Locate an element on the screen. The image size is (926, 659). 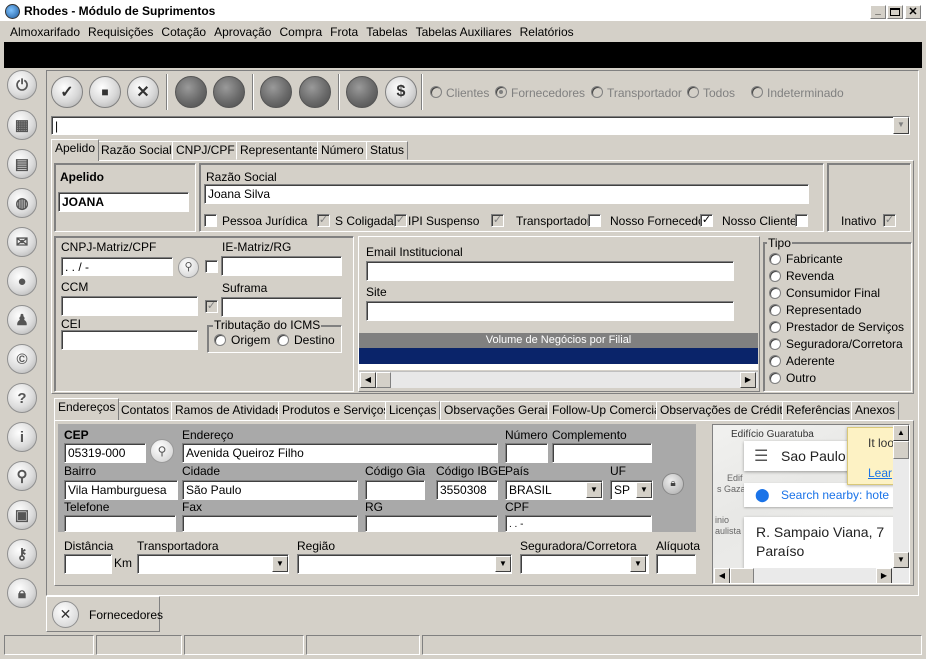
cei-input is located at coordinates (129, 340).